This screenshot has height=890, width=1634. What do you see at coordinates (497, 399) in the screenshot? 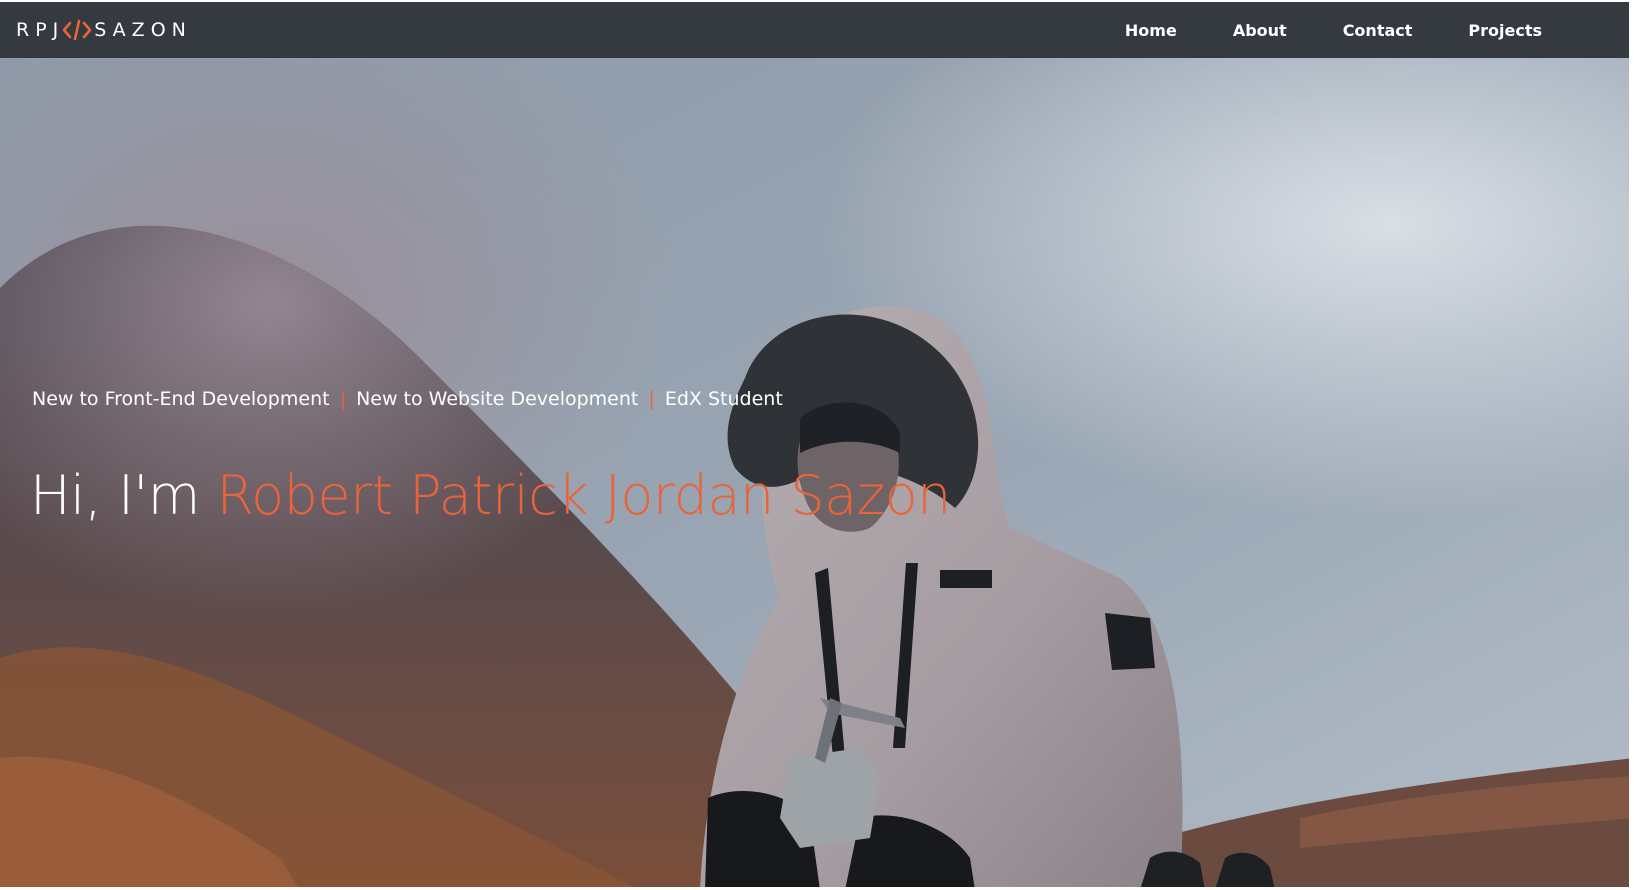
I see `tagline-item-website: New to Website Development` at bounding box center [497, 399].